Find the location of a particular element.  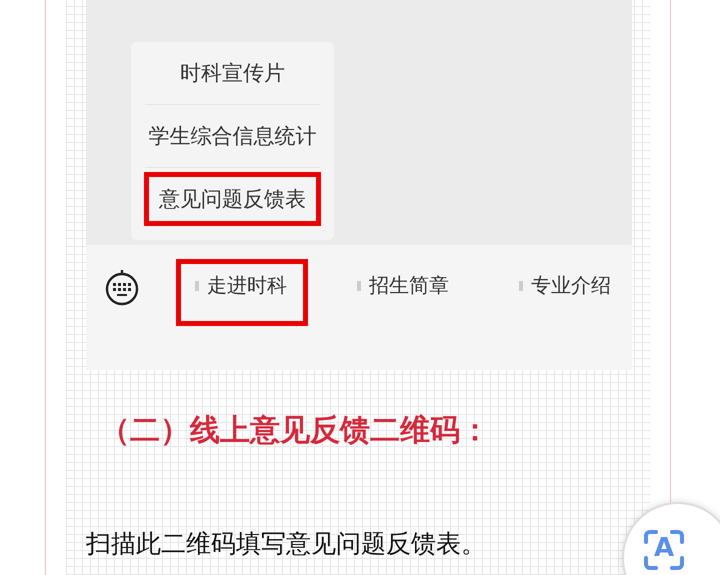

menu-item: 意见问题反馈表 is located at coordinates (232, 199).